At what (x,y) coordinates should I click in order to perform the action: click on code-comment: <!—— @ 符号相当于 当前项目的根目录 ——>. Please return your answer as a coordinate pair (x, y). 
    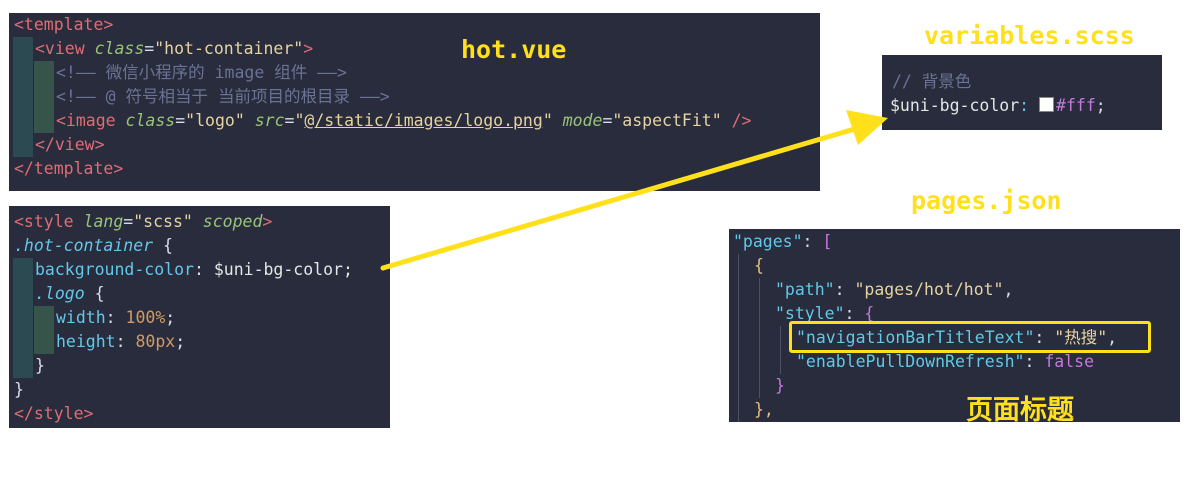
    Looking at the image, I should click on (223, 96).